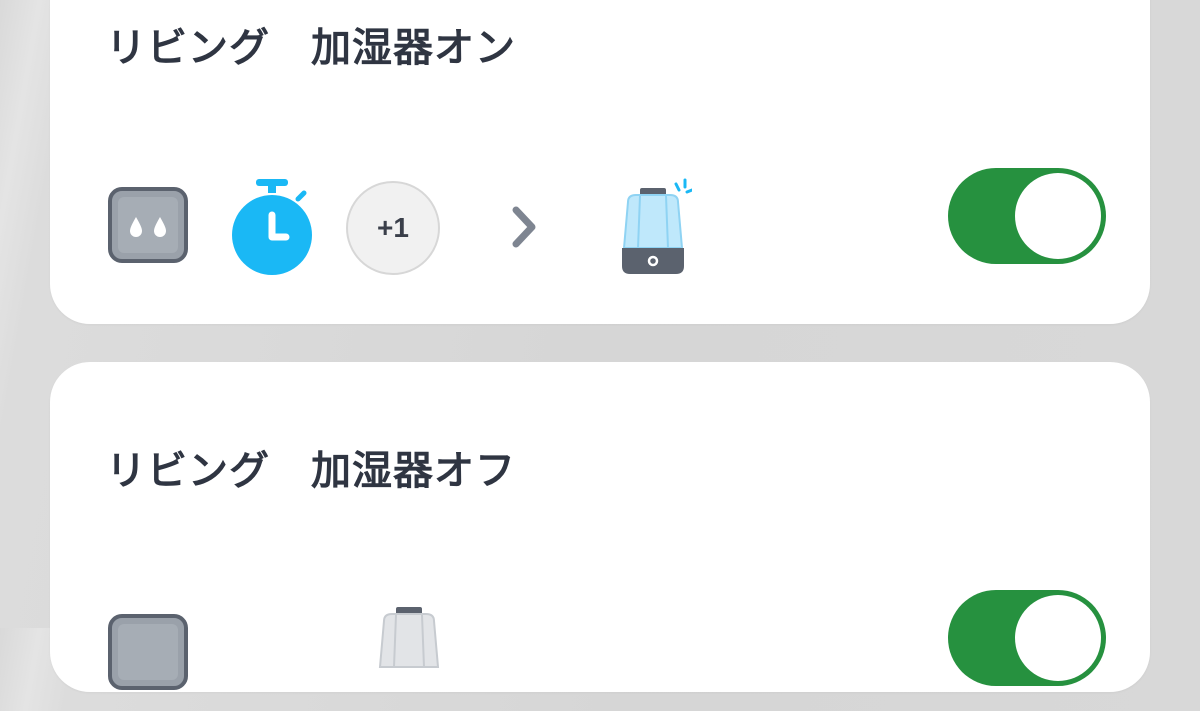 The image size is (1200, 711). What do you see at coordinates (393, 228) in the screenshot?
I see `more-conditions-badge: +1` at bounding box center [393, 228].